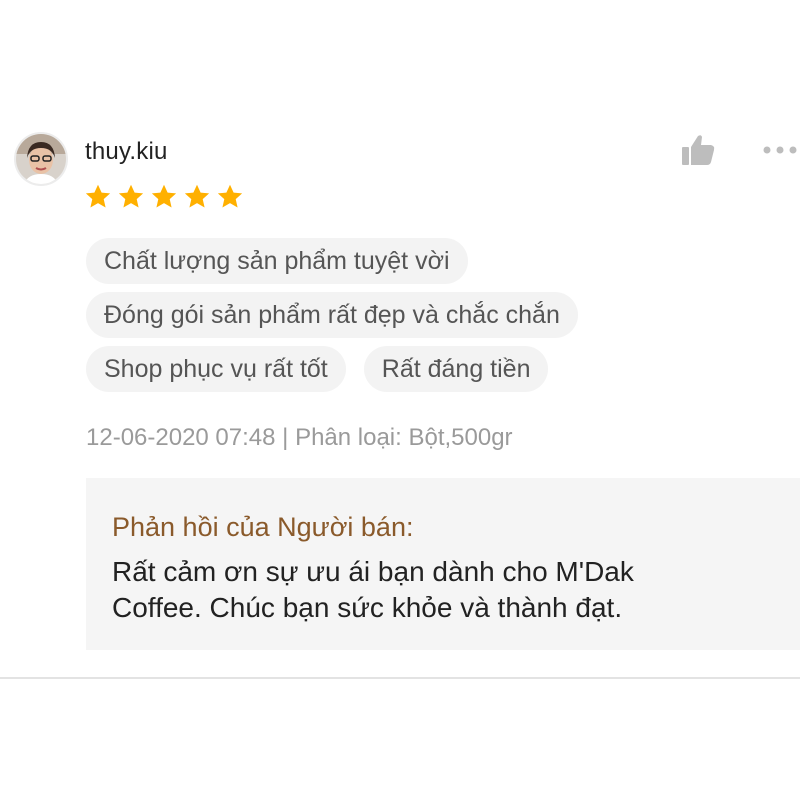 The width and height of the screenshot is (800, 800). What do you see at coordinates (126, 152) in the screenshot?
I see `username: thuy.kiu` at bounding box center [126, 152].